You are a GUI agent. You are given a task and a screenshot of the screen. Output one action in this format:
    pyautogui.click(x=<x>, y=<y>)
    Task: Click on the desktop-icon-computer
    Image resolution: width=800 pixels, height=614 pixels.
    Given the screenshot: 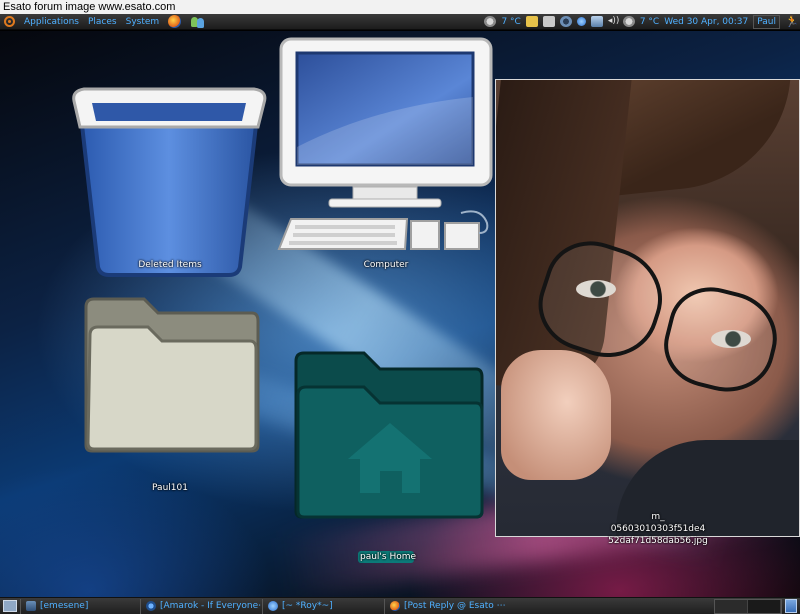 What is the action you would take?
    pyautogui.click(x=385, y=148)
    